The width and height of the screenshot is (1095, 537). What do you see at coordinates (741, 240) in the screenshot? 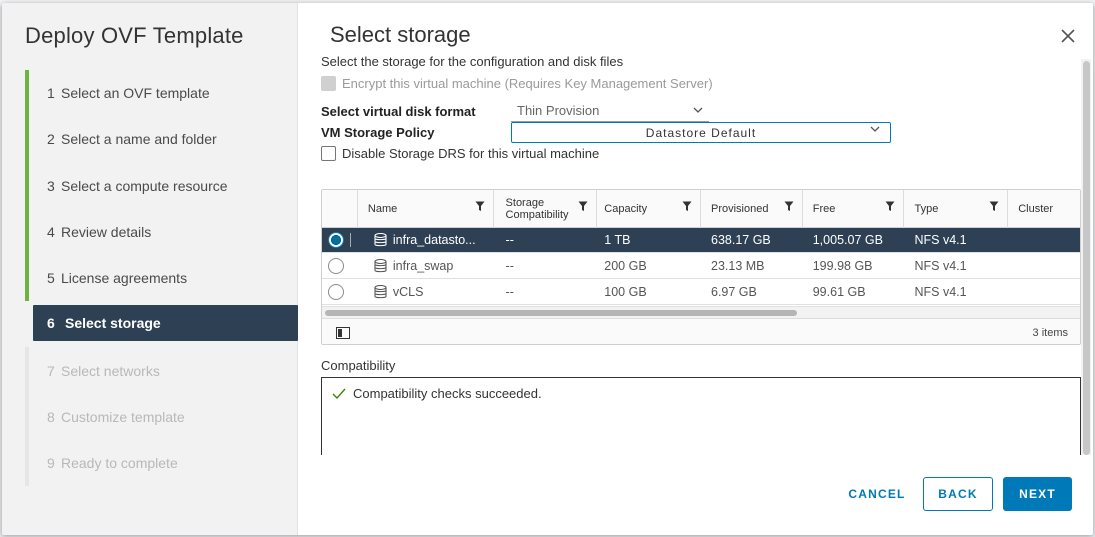
I see `cell-provisioned: 638.17 GB` at bounding box center [741, 240].